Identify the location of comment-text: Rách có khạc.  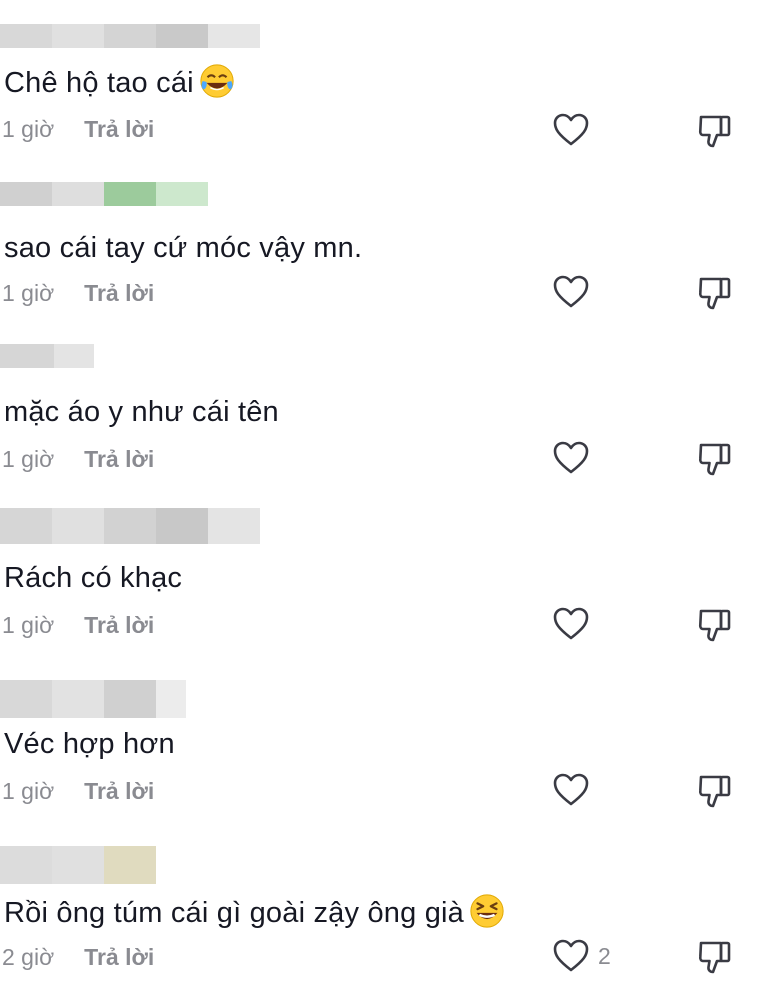
(93, 578).